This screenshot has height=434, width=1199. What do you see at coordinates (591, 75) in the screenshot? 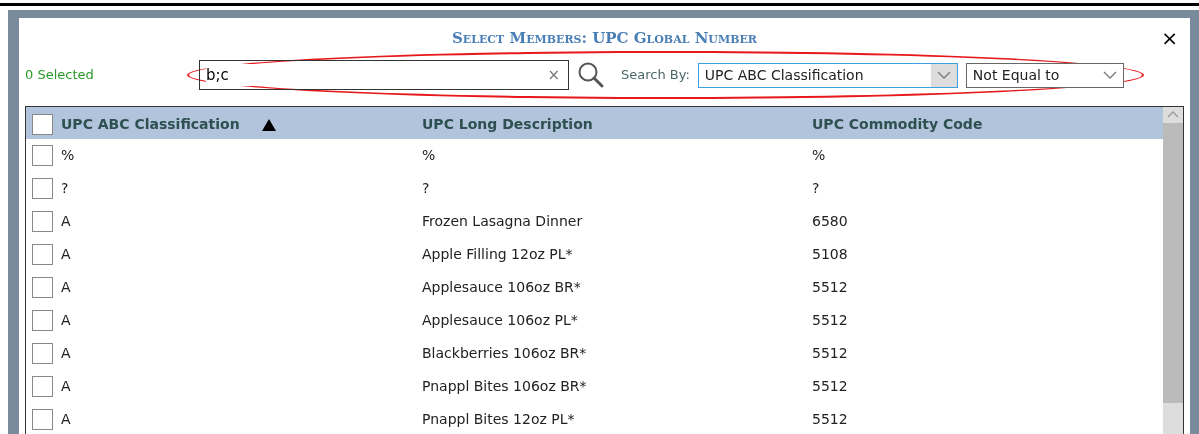
I see `search-icon` at bounding box center [591, 75].